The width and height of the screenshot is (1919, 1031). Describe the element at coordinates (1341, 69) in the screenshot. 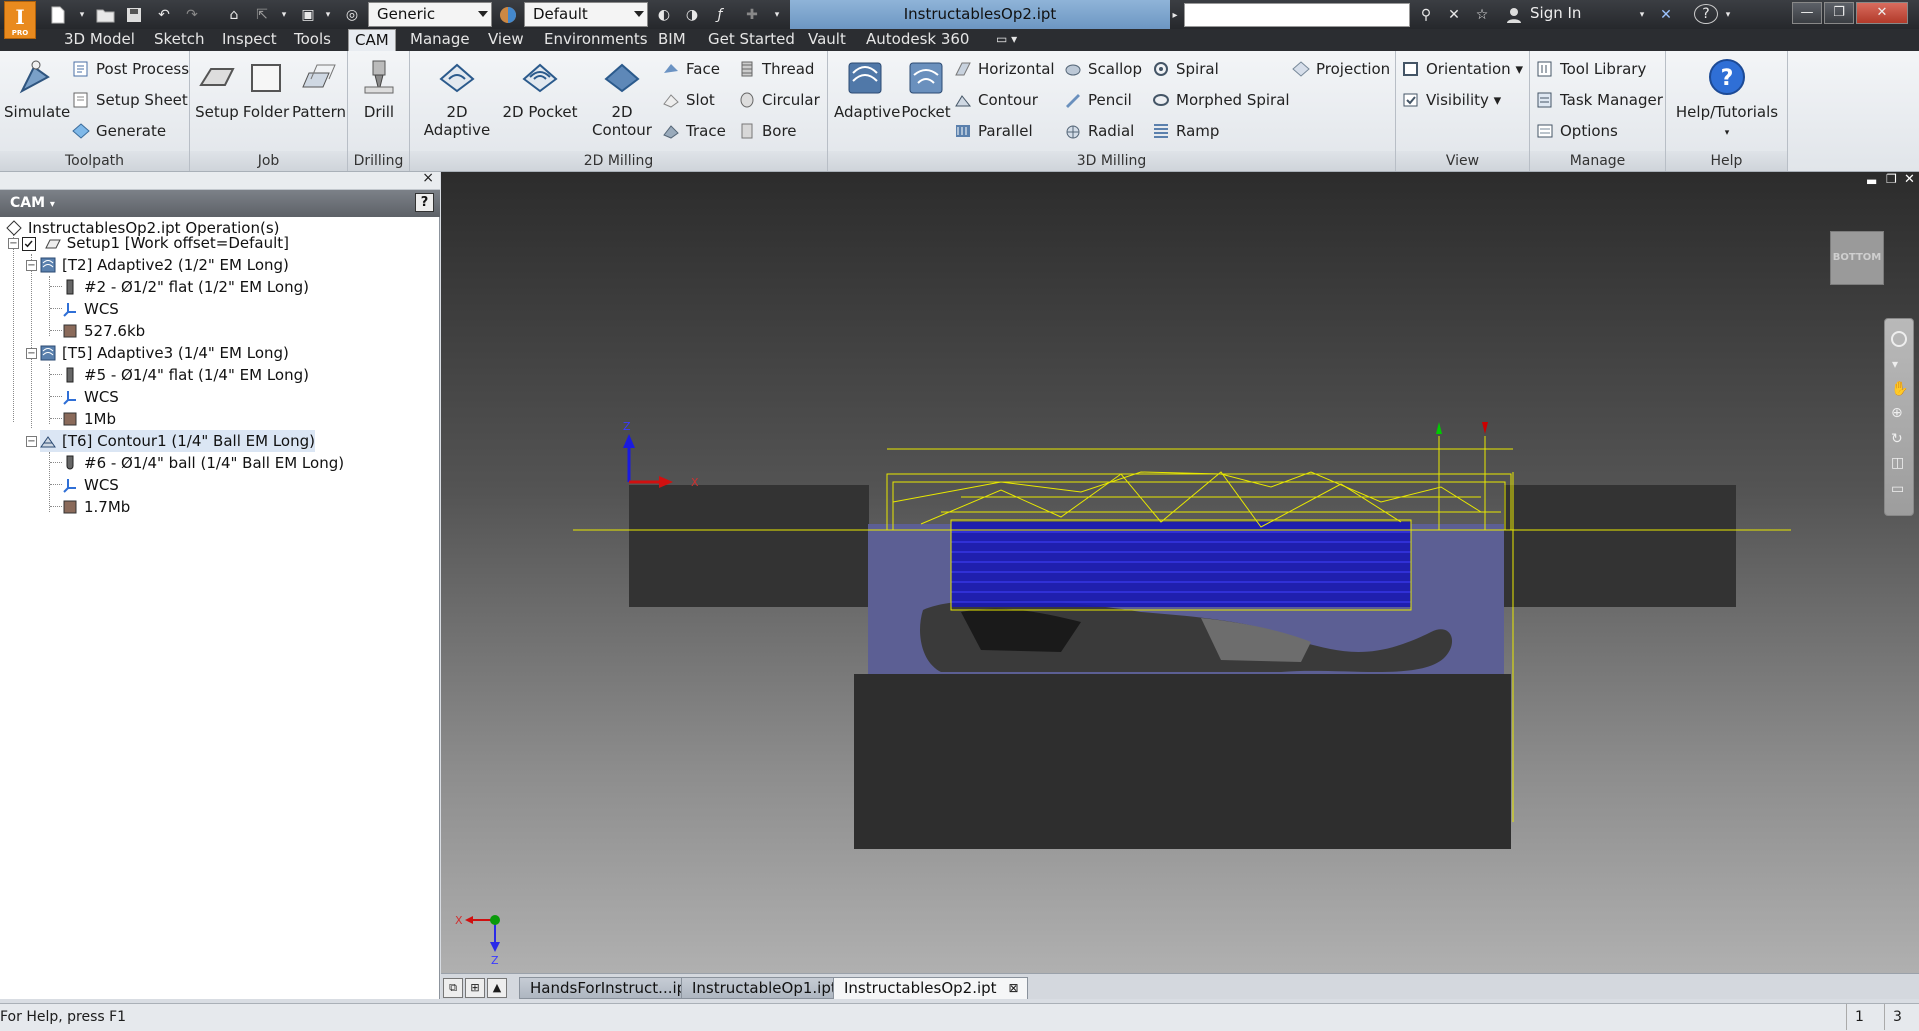

I see `projection-button: Projection` at that location.